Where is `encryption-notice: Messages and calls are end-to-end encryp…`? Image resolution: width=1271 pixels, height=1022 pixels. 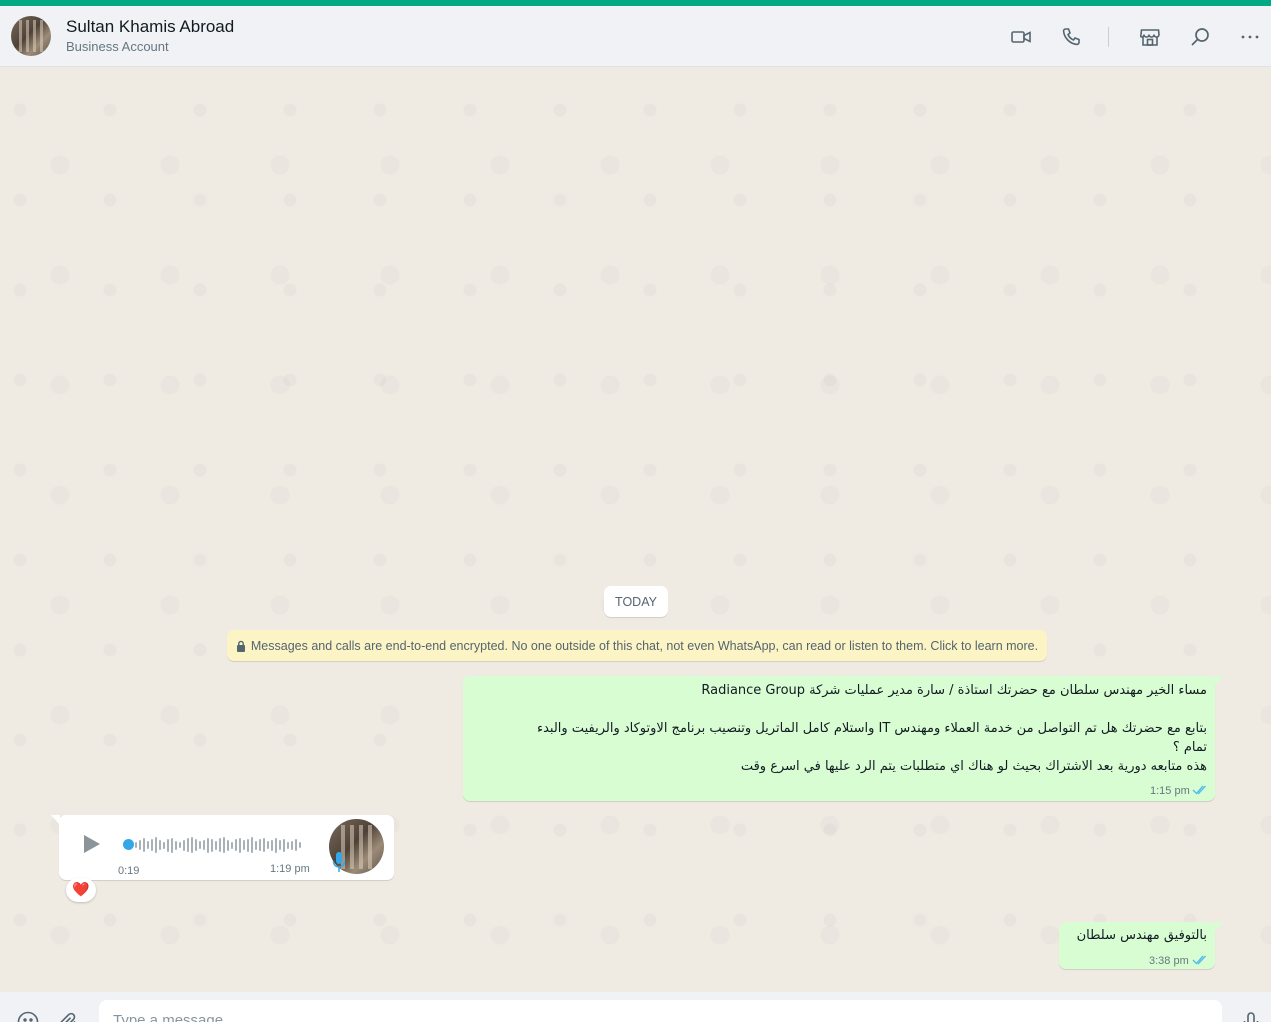
encryption-notice: Messages and calls are end-to-end encryp… is located at coordinates (637, 645).